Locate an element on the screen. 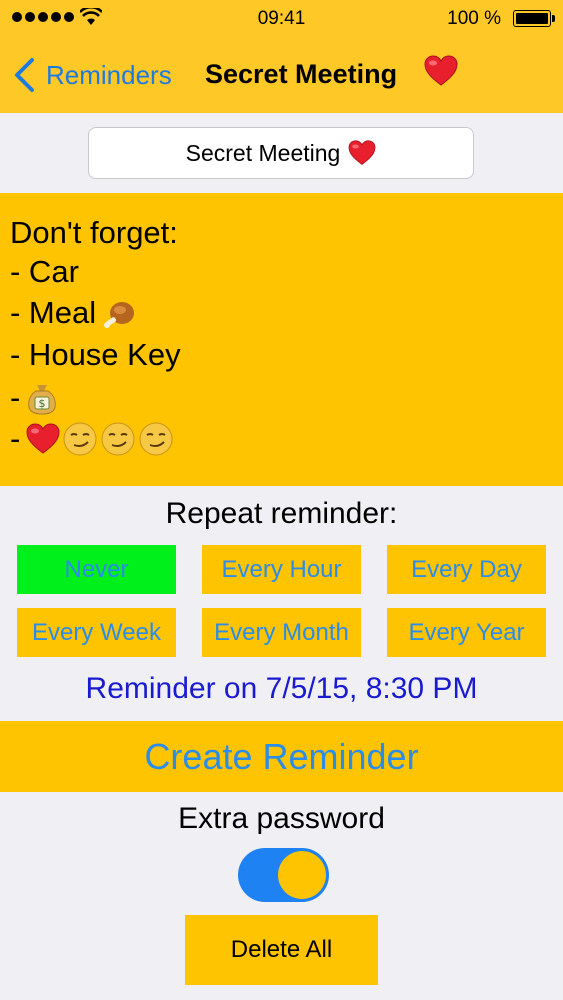 The height and width of the screenshot is (1000, 563). extra-password-toggle is located at coordinates (283, 875).